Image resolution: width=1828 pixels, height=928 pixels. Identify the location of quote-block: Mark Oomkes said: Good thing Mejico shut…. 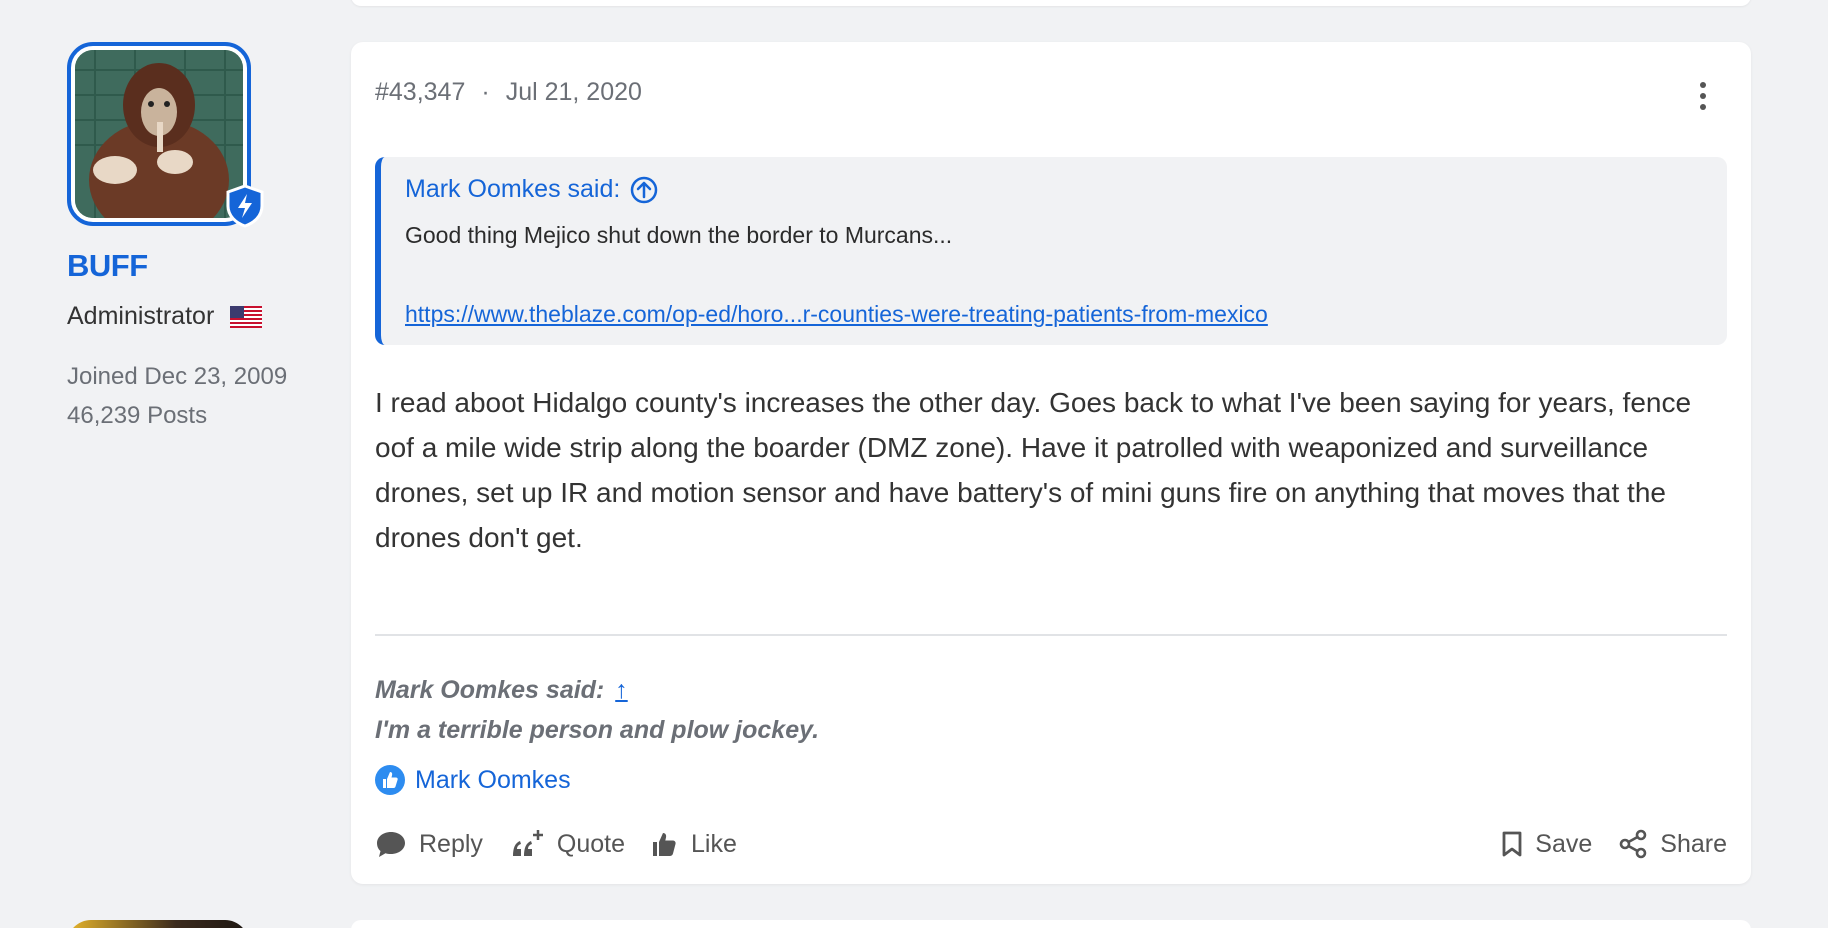
(1051, 251).